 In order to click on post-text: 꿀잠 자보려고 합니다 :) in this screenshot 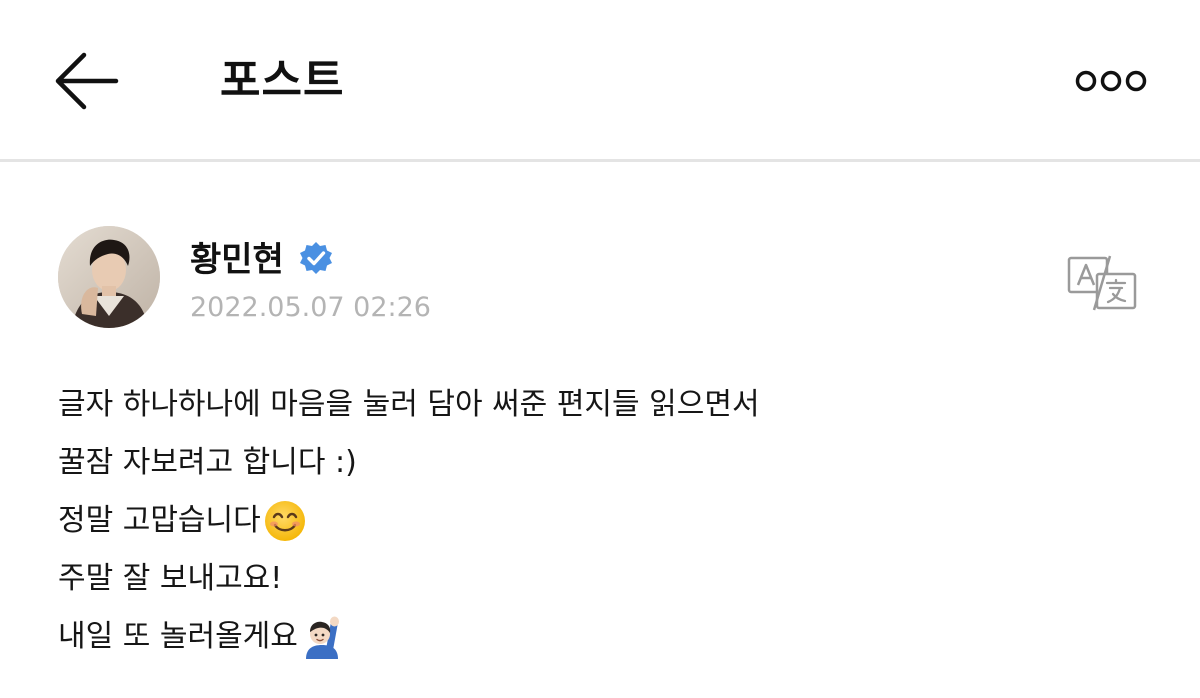, I will do `click(207, 462)`.